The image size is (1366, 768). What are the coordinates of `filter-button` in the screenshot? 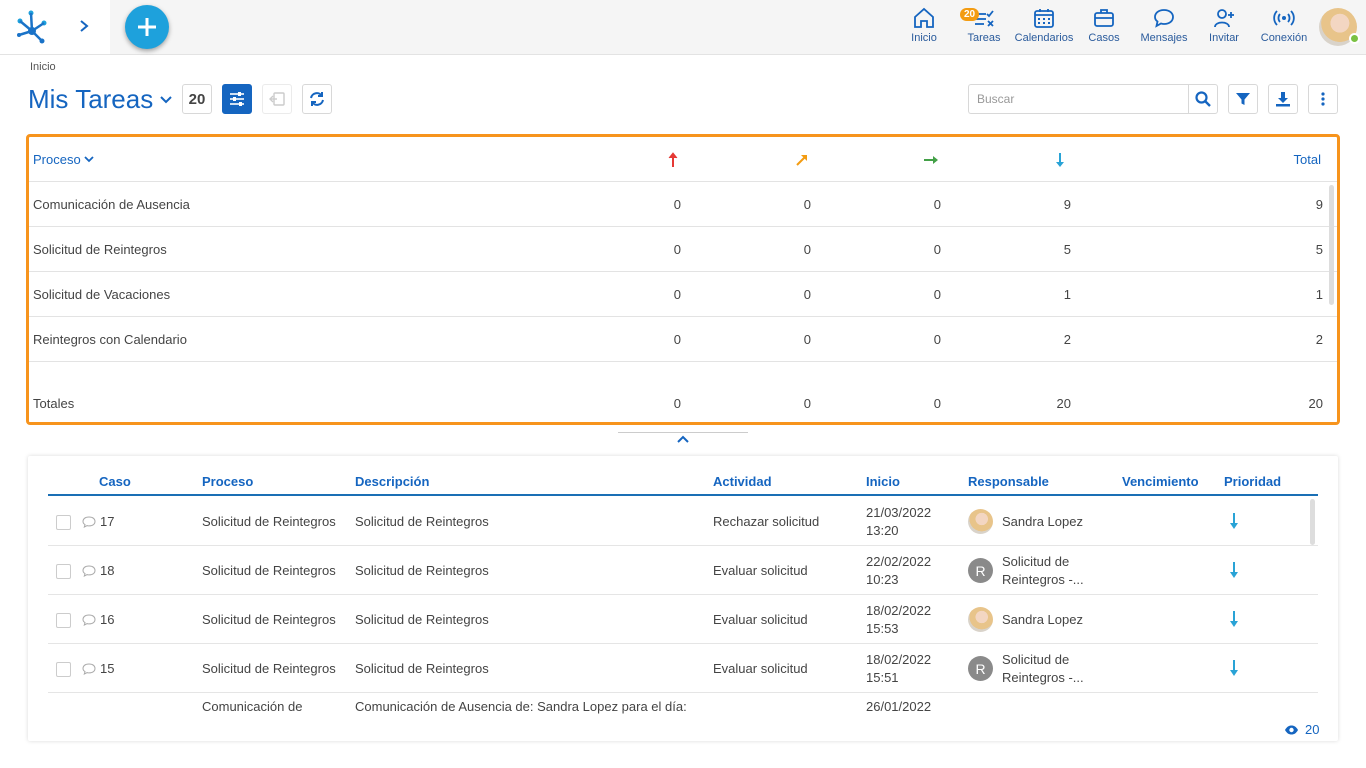 It's located at (1243, 99).